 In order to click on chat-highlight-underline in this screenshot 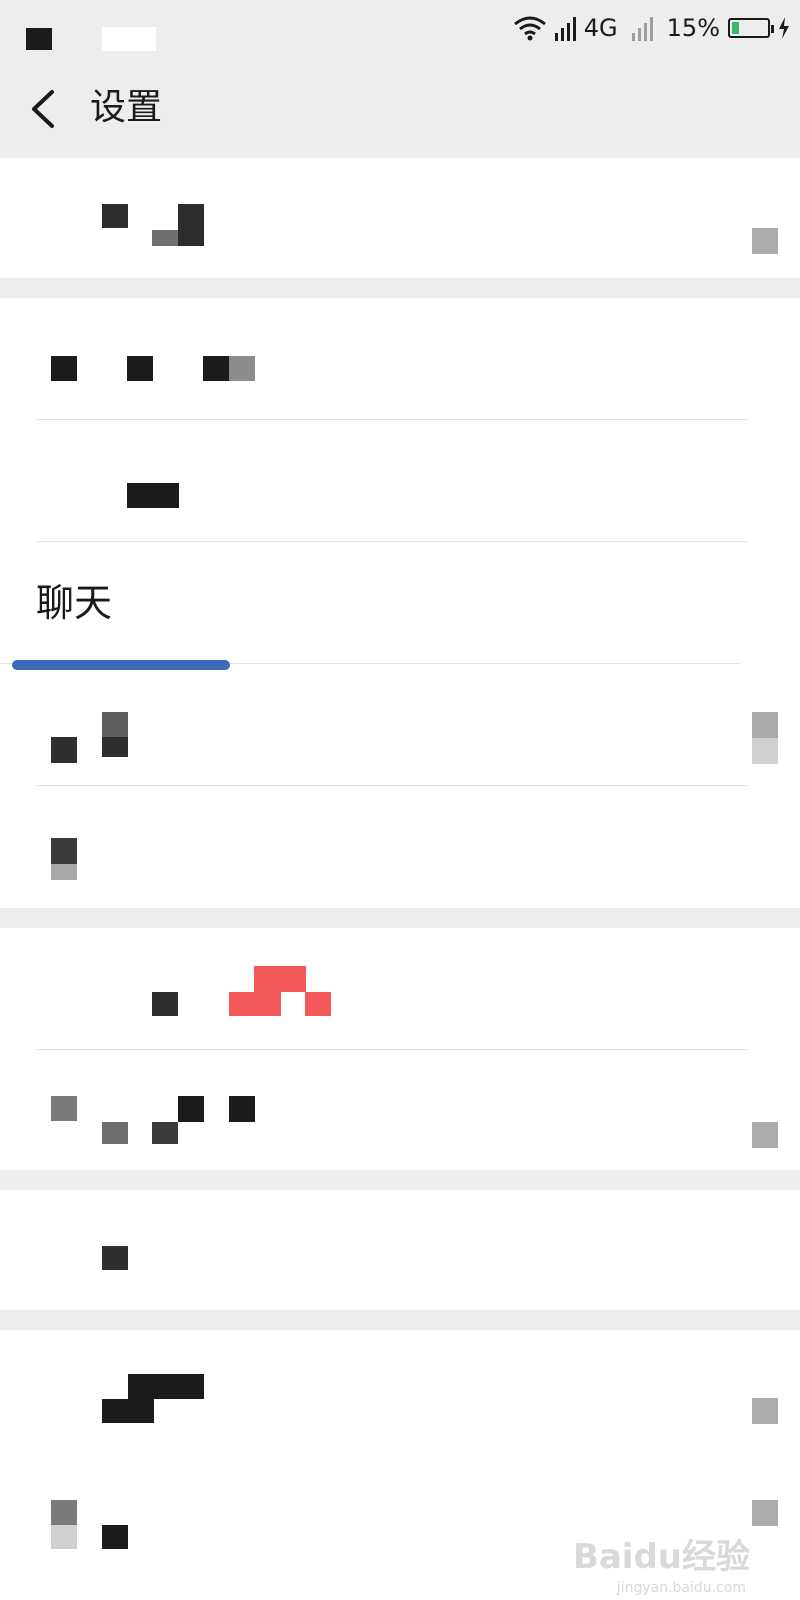, I will do `click(121, 665)`.